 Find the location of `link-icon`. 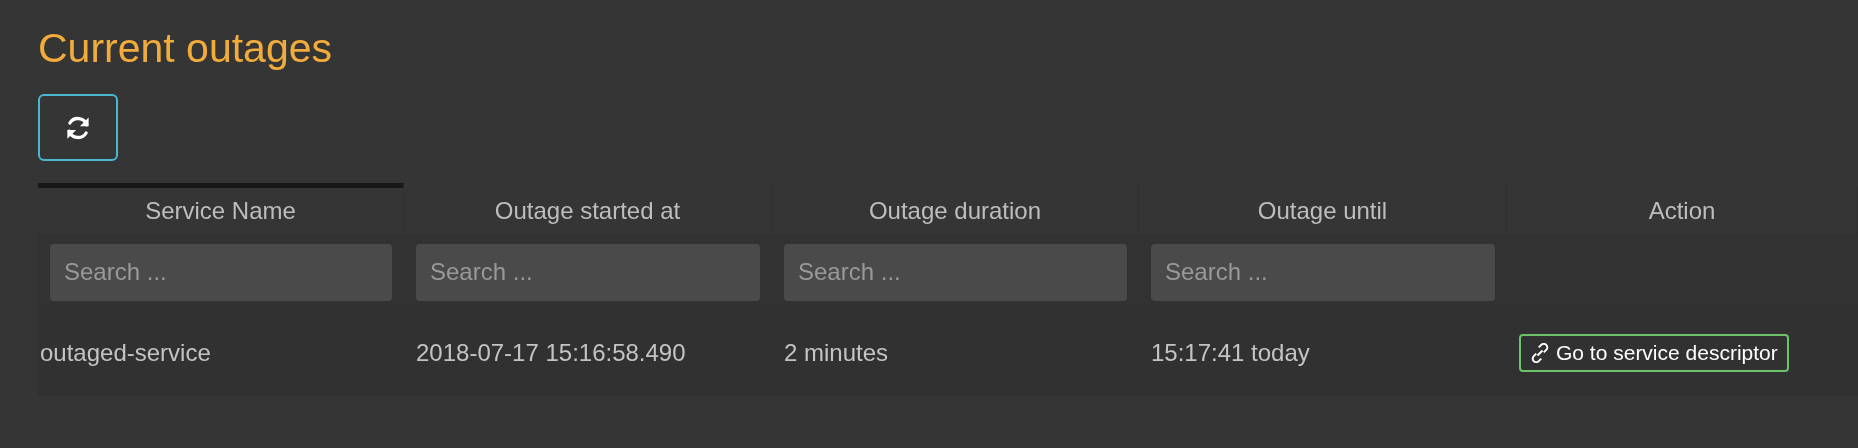

link-icon is located at coordinates (1540, 353).